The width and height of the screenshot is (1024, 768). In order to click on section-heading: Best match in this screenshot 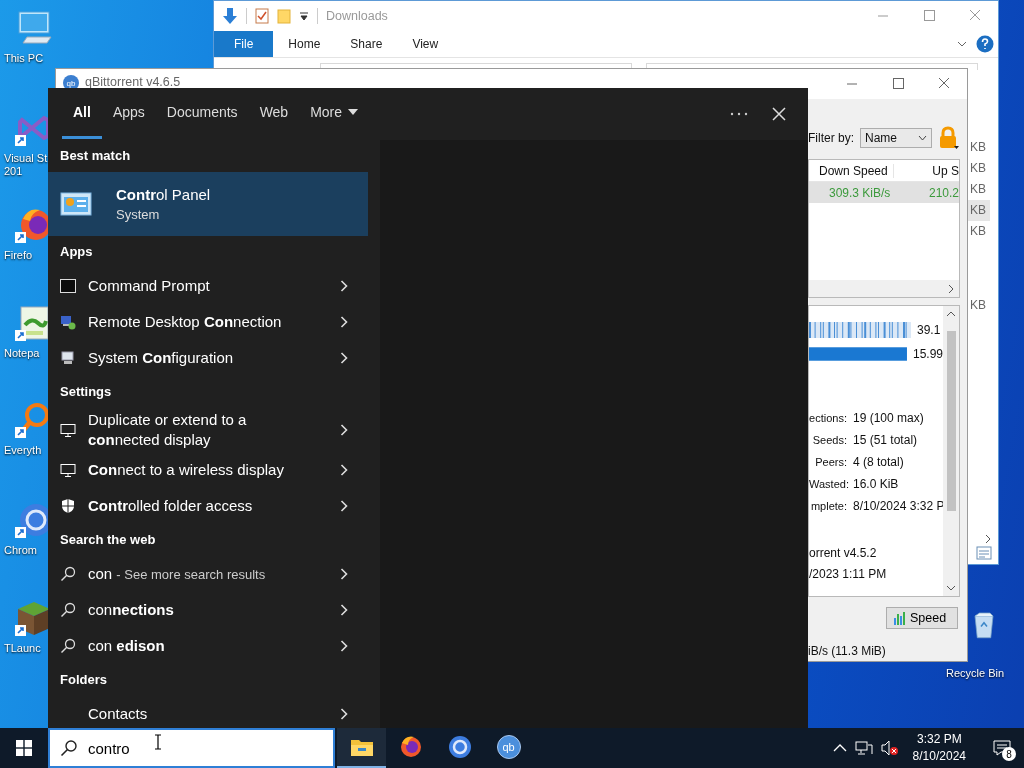, I will do `click(95, 156)`.